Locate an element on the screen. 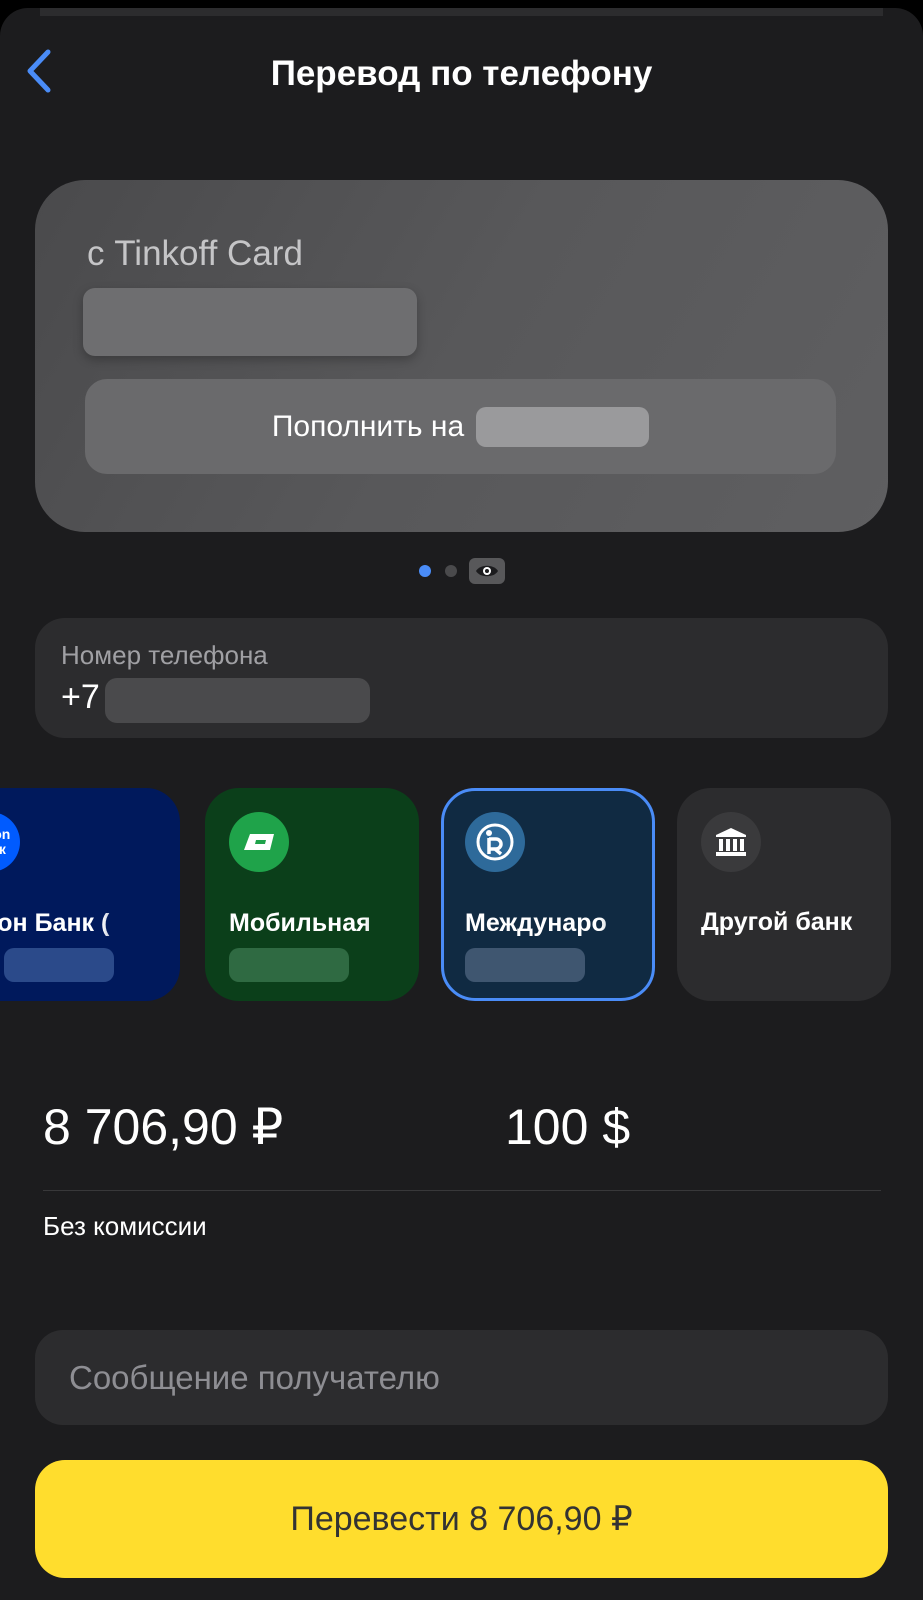  svg-text: ozon is located at coordinates (5, 834).